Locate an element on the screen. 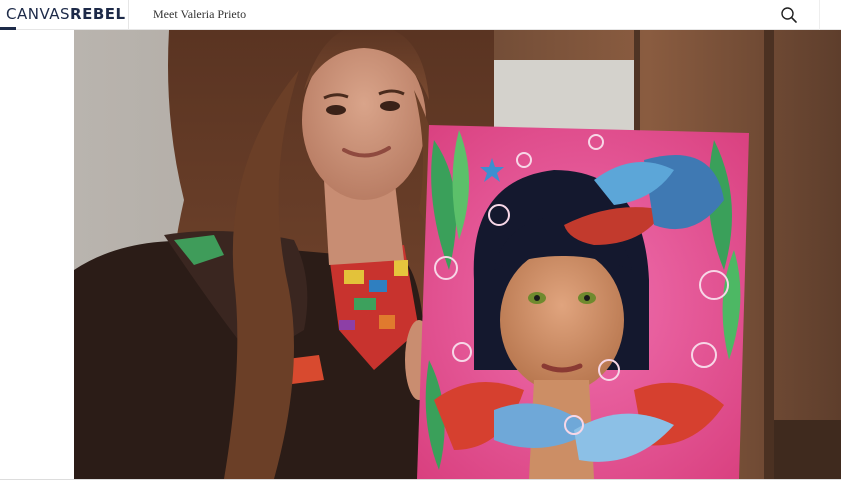  search-button is located at coordinates (789, 15).